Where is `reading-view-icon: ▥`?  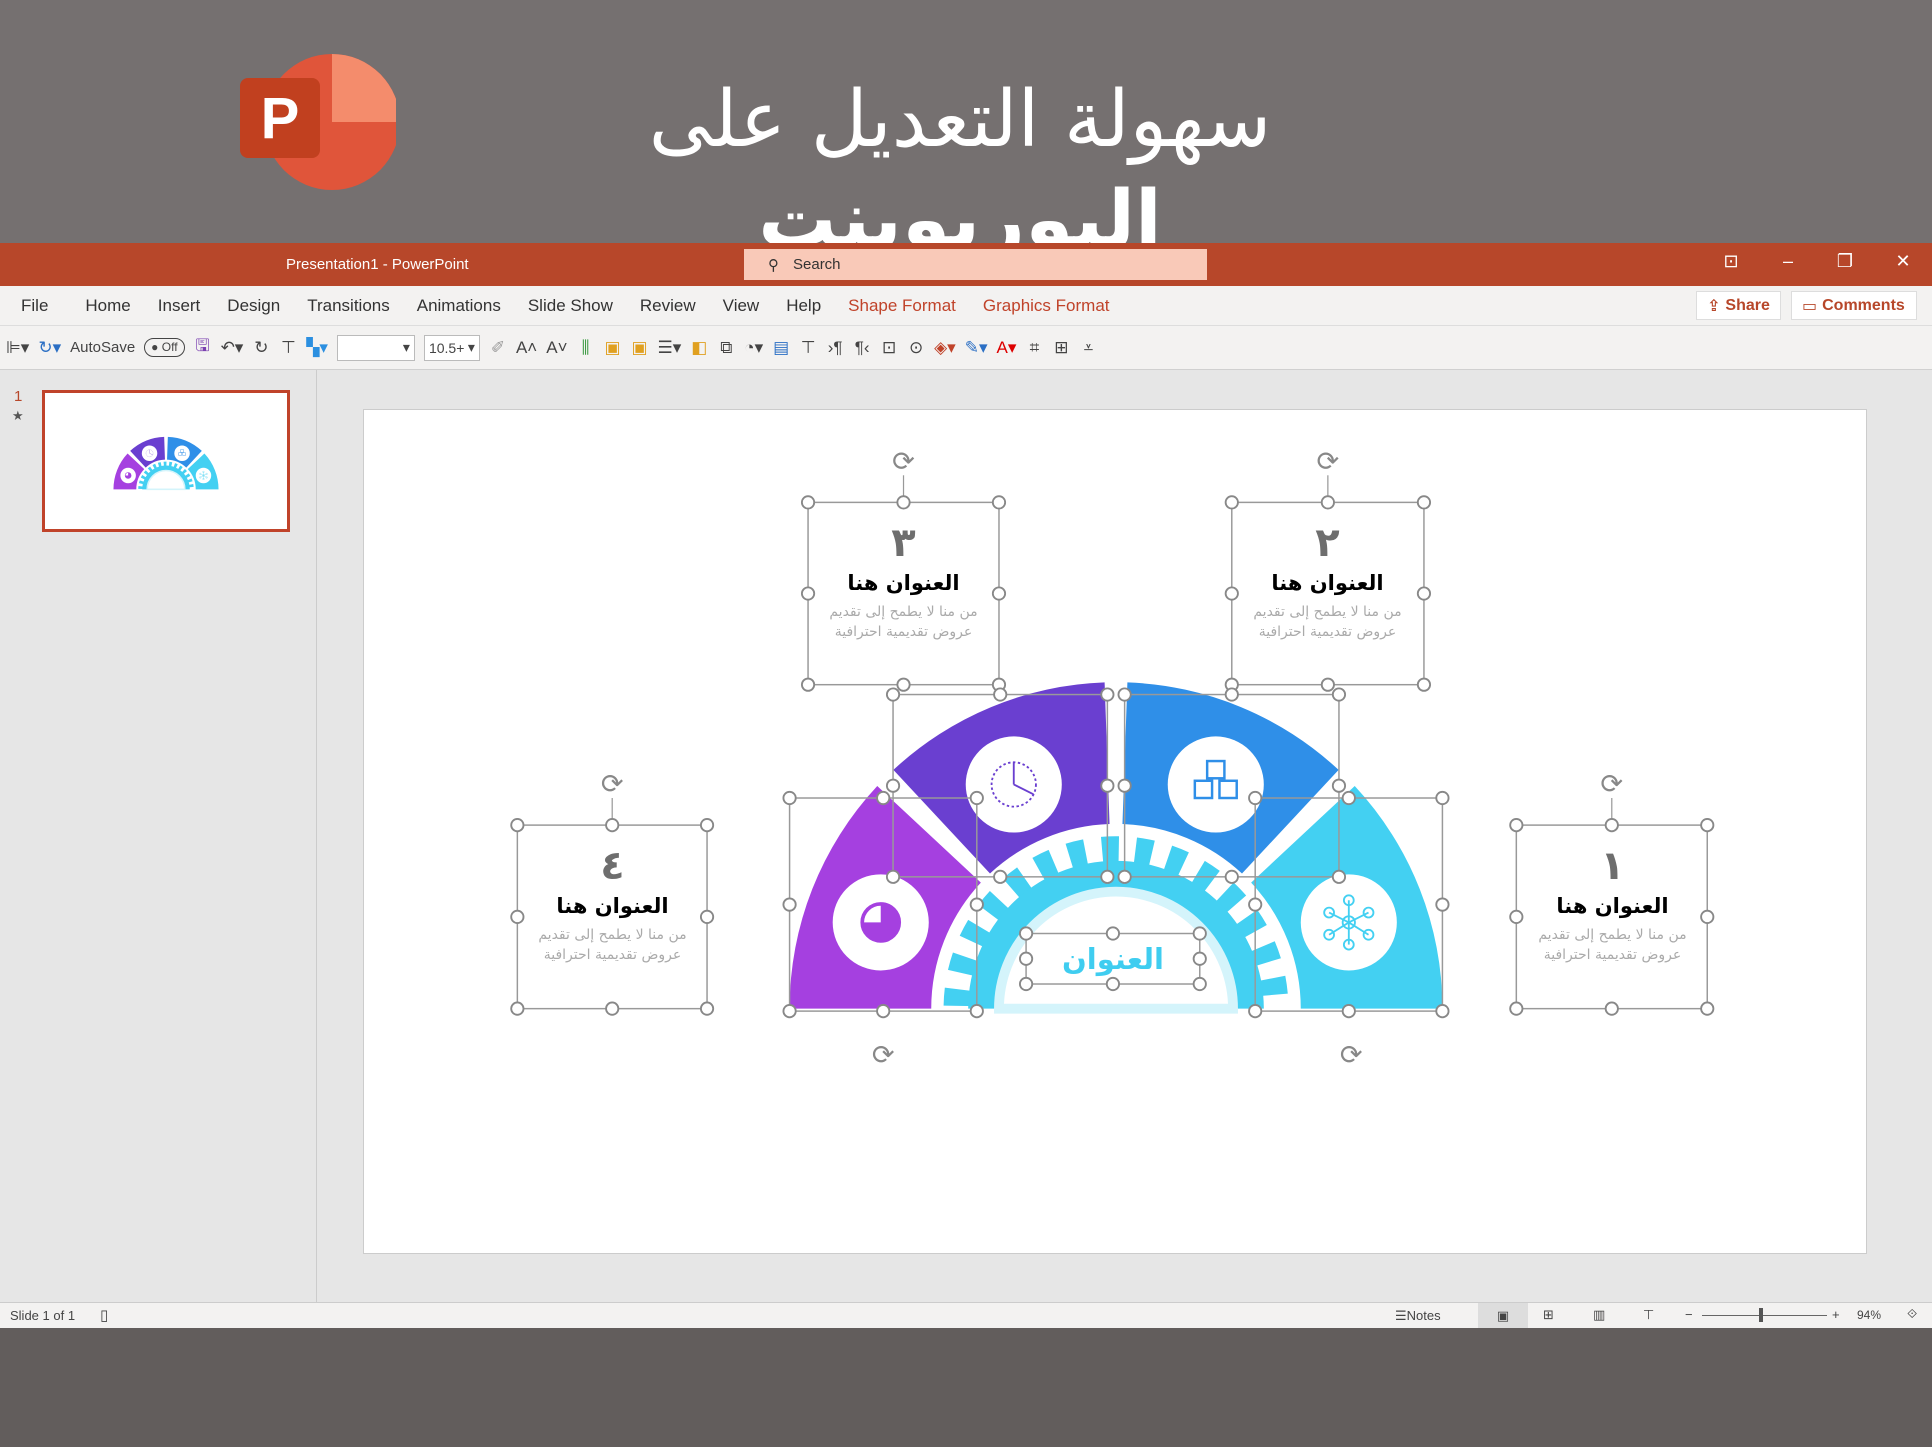 reading-view-icon: ▥ is located at coordinates (1599, 1315).